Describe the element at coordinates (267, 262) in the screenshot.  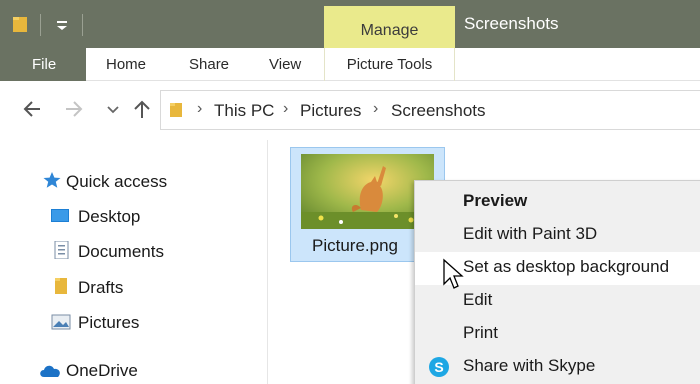
I see `pane-divider` at that location.